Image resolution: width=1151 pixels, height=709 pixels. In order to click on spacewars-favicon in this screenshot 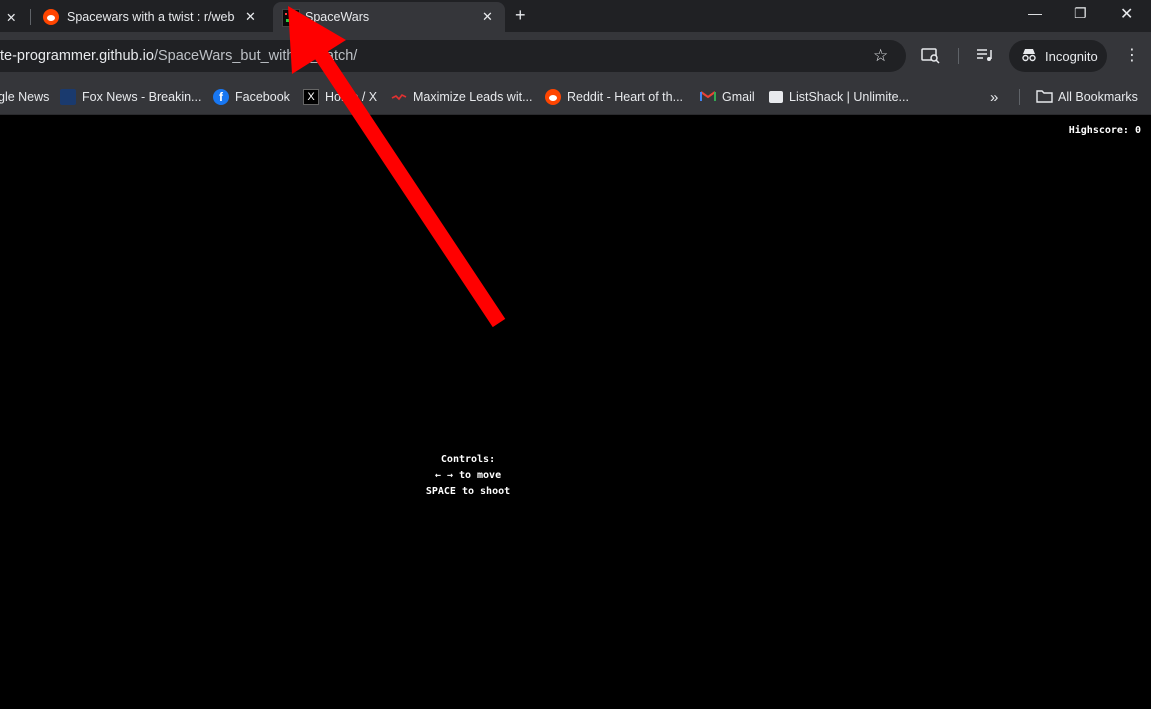, I will do `click(291, 18)`.